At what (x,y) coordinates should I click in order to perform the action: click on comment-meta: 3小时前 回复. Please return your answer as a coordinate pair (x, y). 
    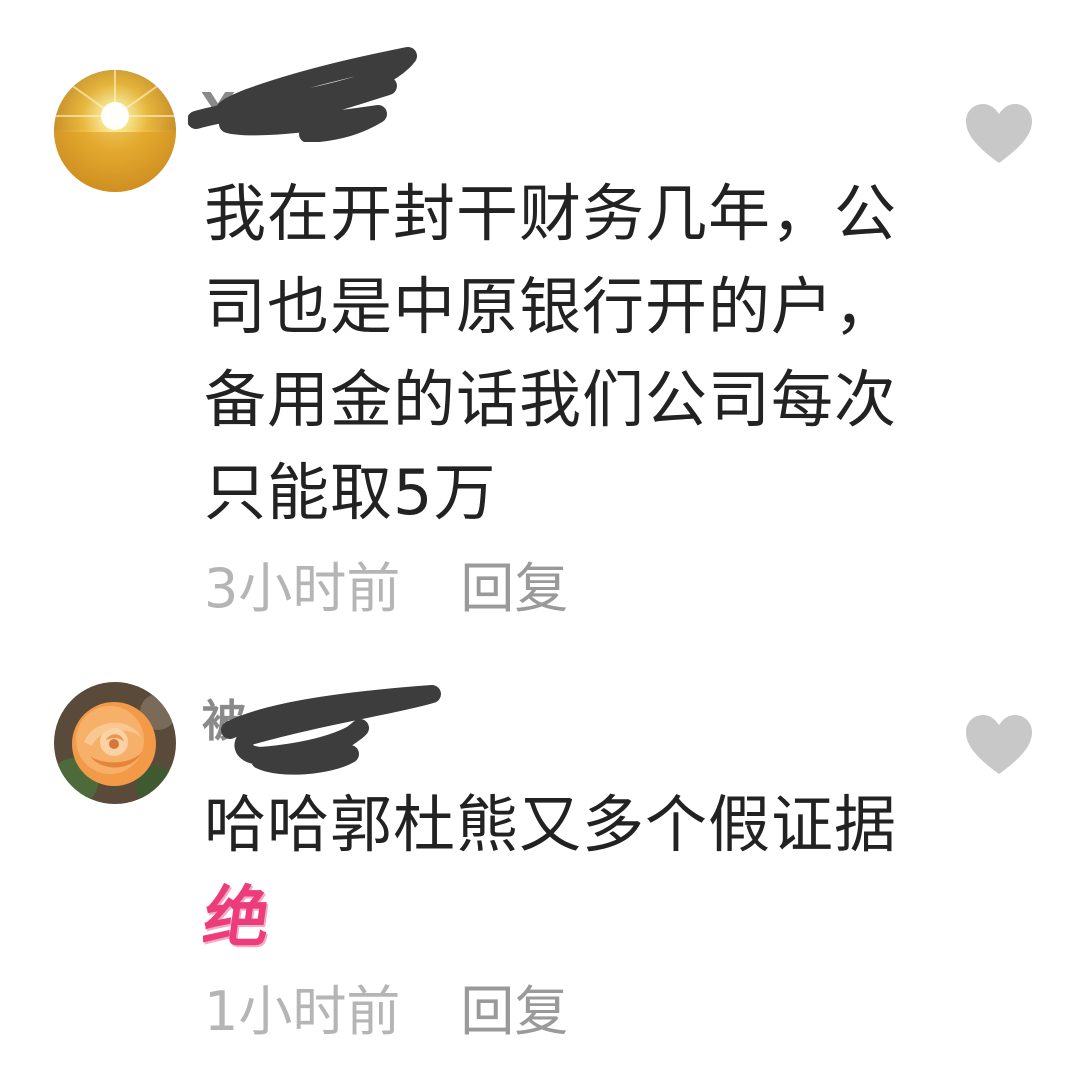
    Looking at the image, I should click on (386, 589).